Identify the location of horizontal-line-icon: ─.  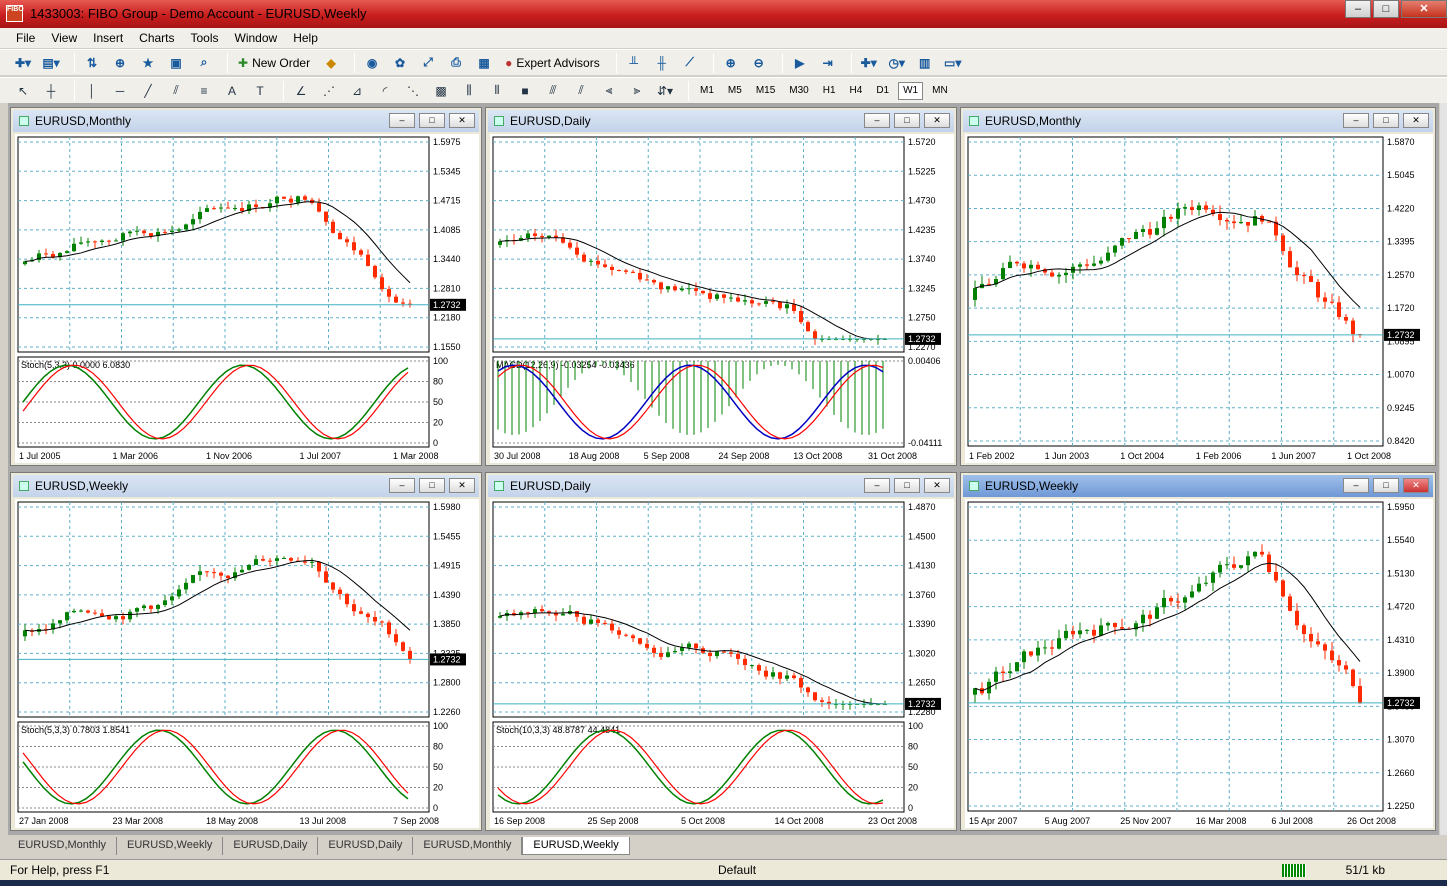
(120, 91).